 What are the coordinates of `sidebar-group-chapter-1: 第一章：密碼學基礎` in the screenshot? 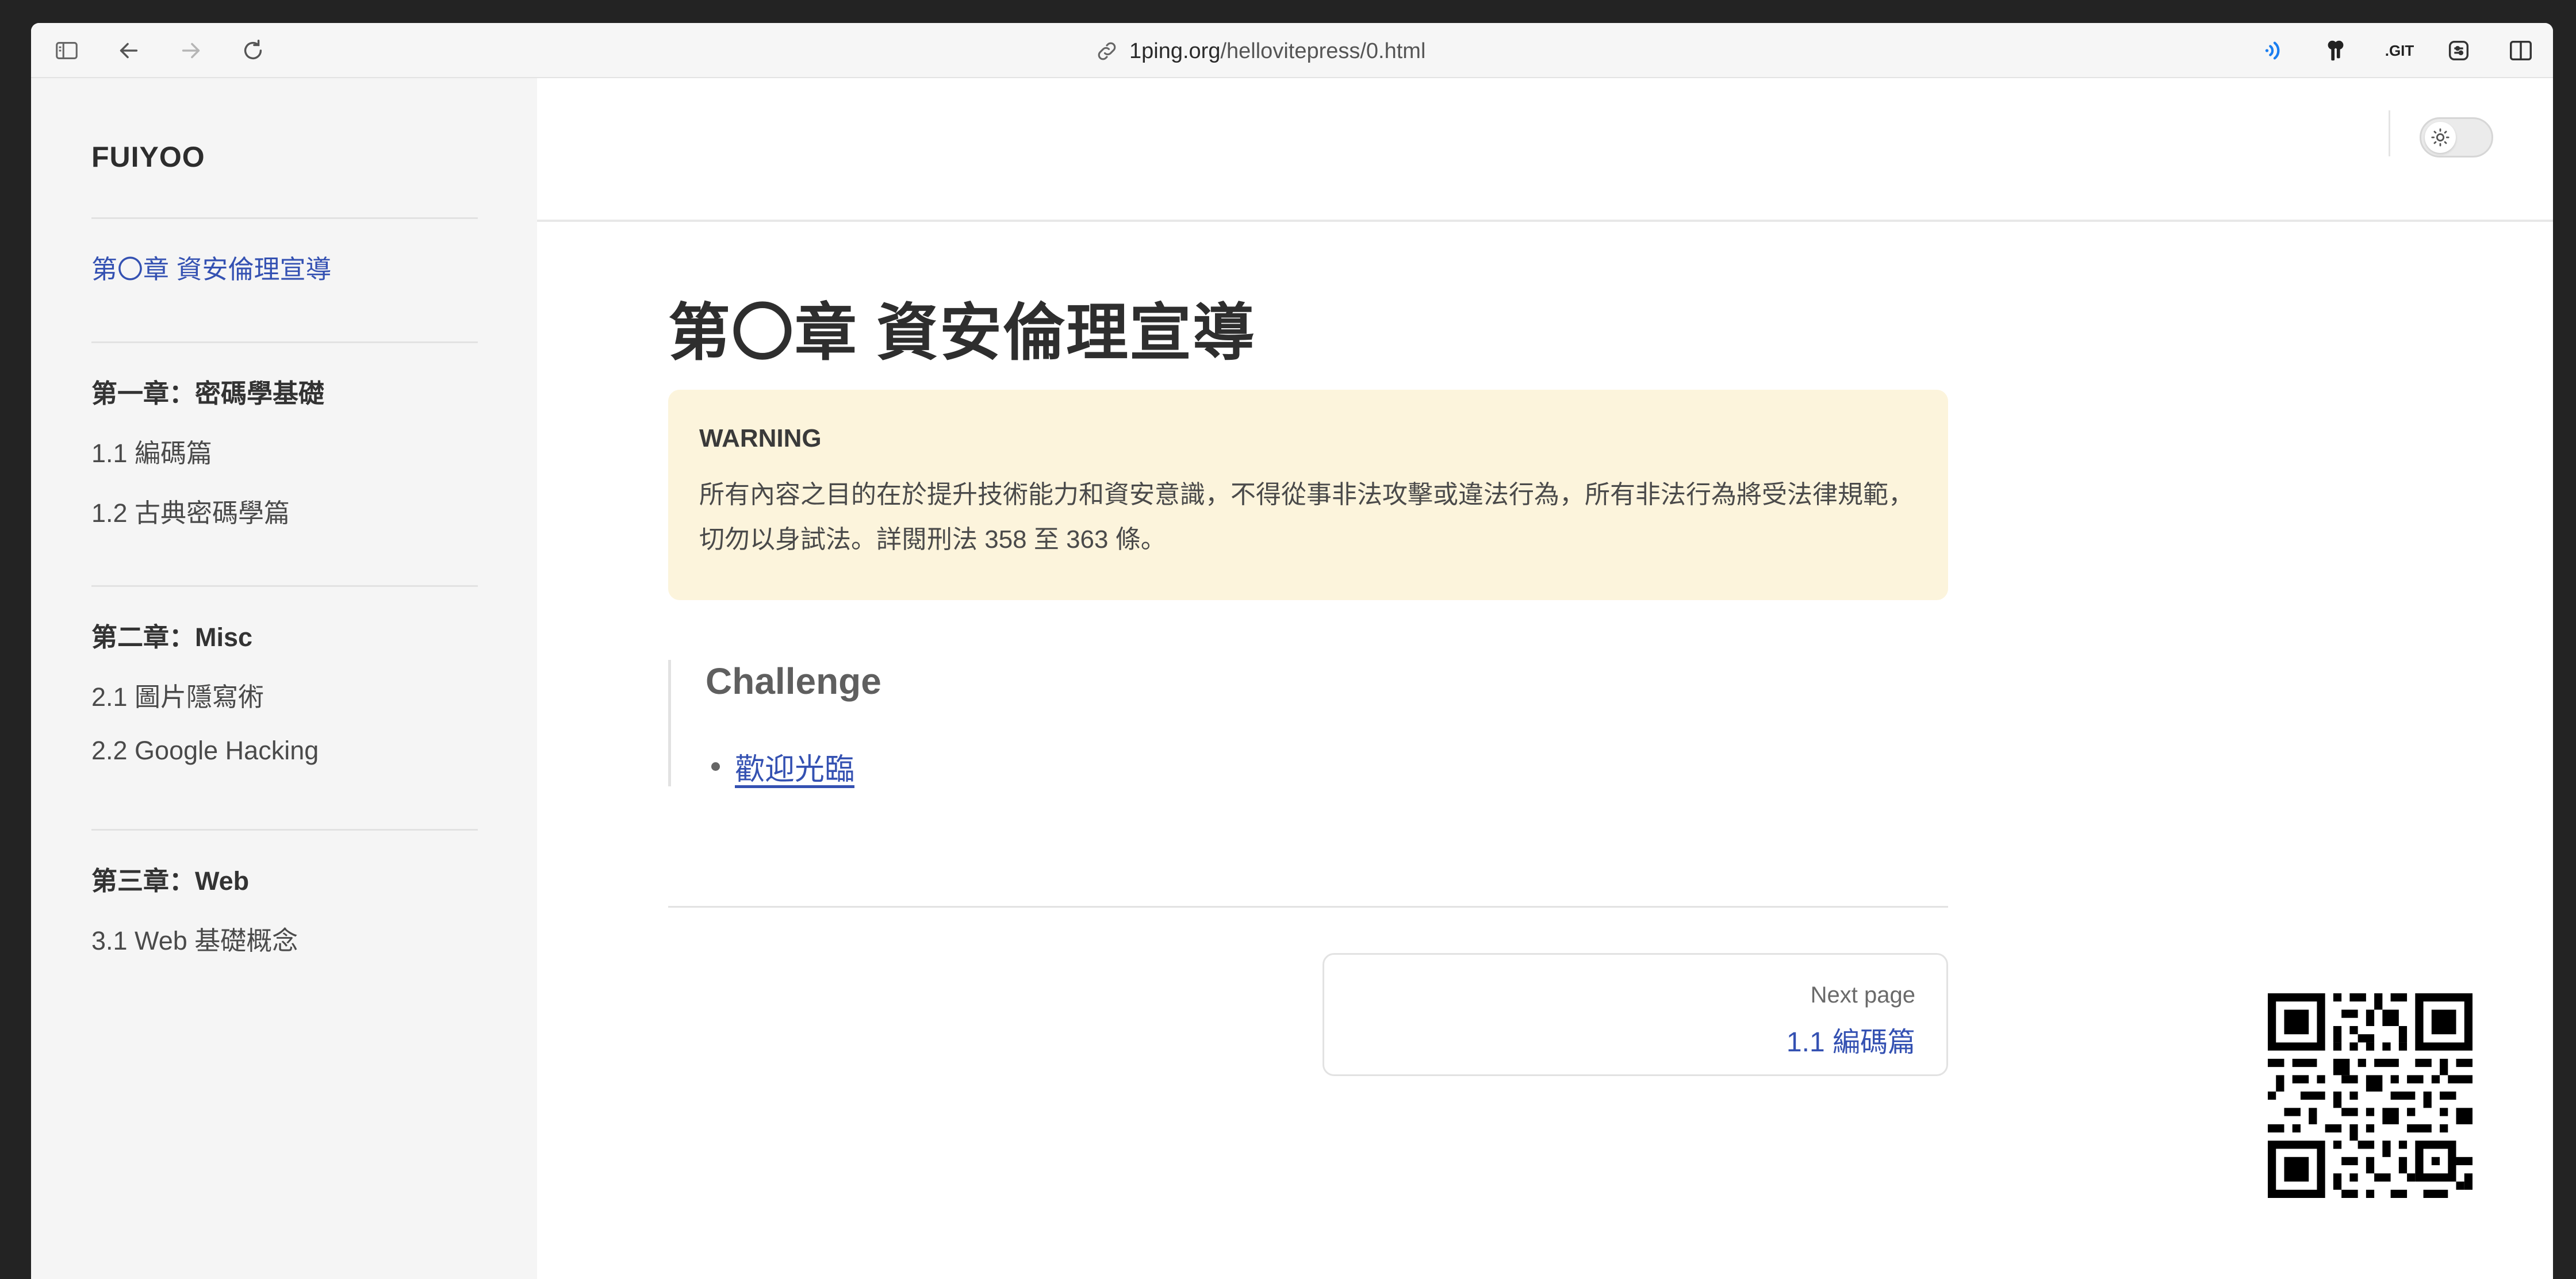 It's located at (207, 391).